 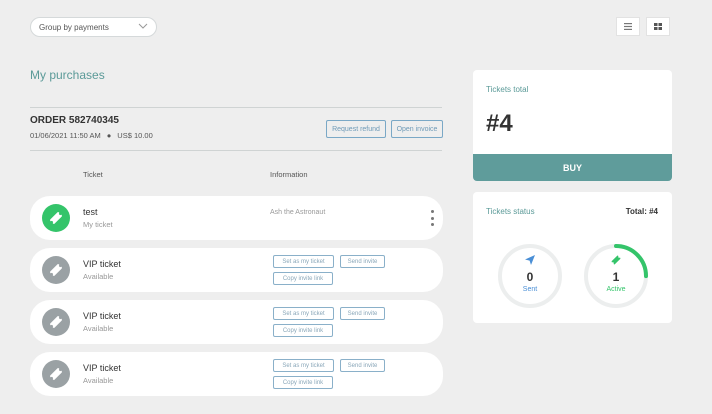 What do you see at coordinates (135, 135) in the screenshot?
I see `order-amount: US$ 10.00` at bounding box center [135, 135].